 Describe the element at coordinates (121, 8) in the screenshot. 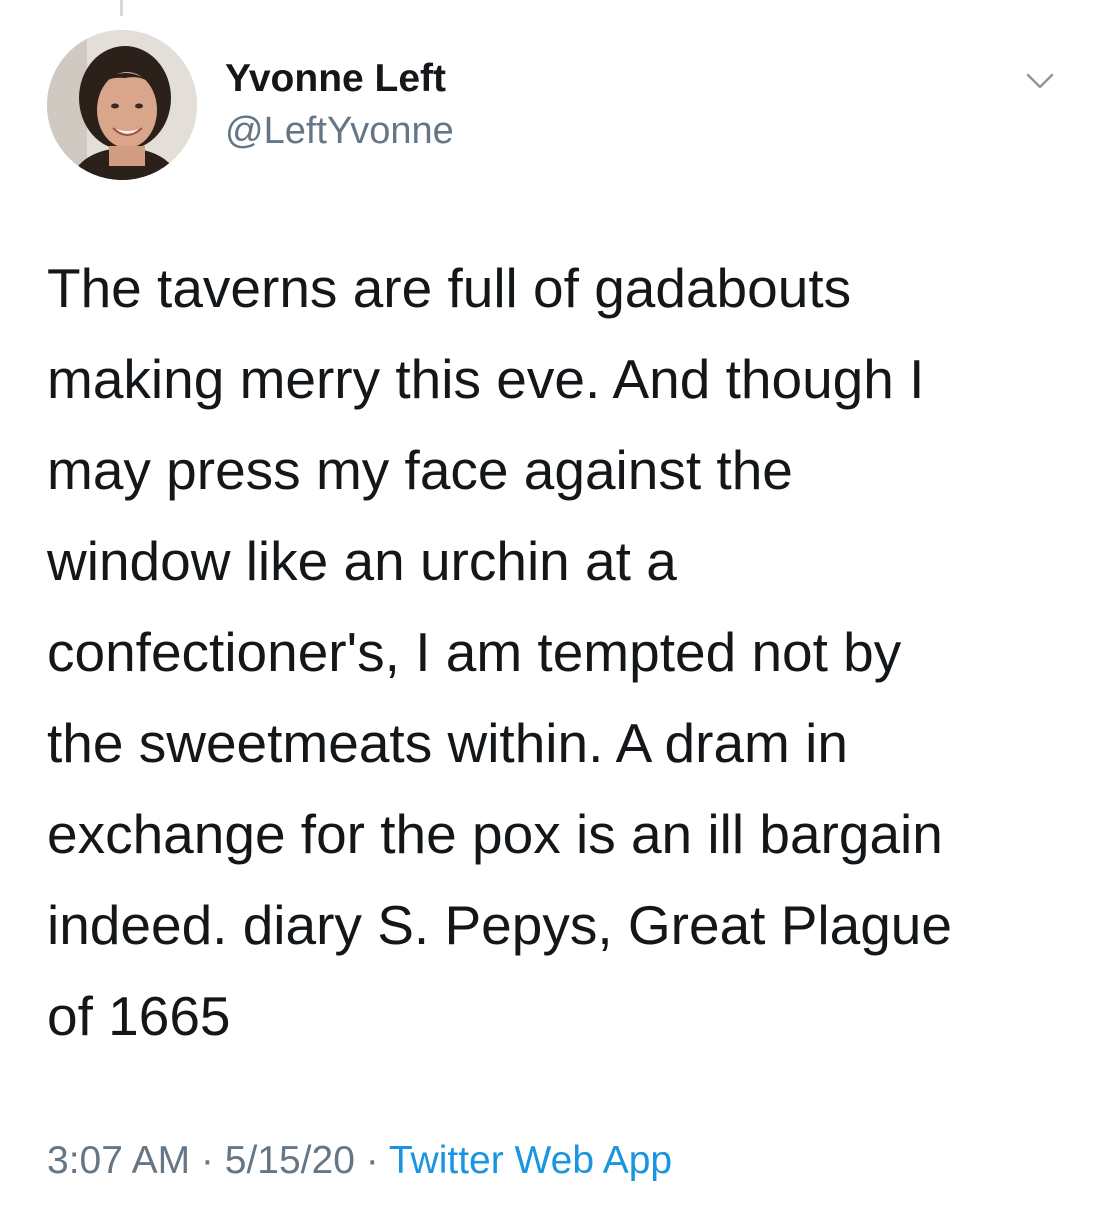

I see `thread-connector-line` at that location.